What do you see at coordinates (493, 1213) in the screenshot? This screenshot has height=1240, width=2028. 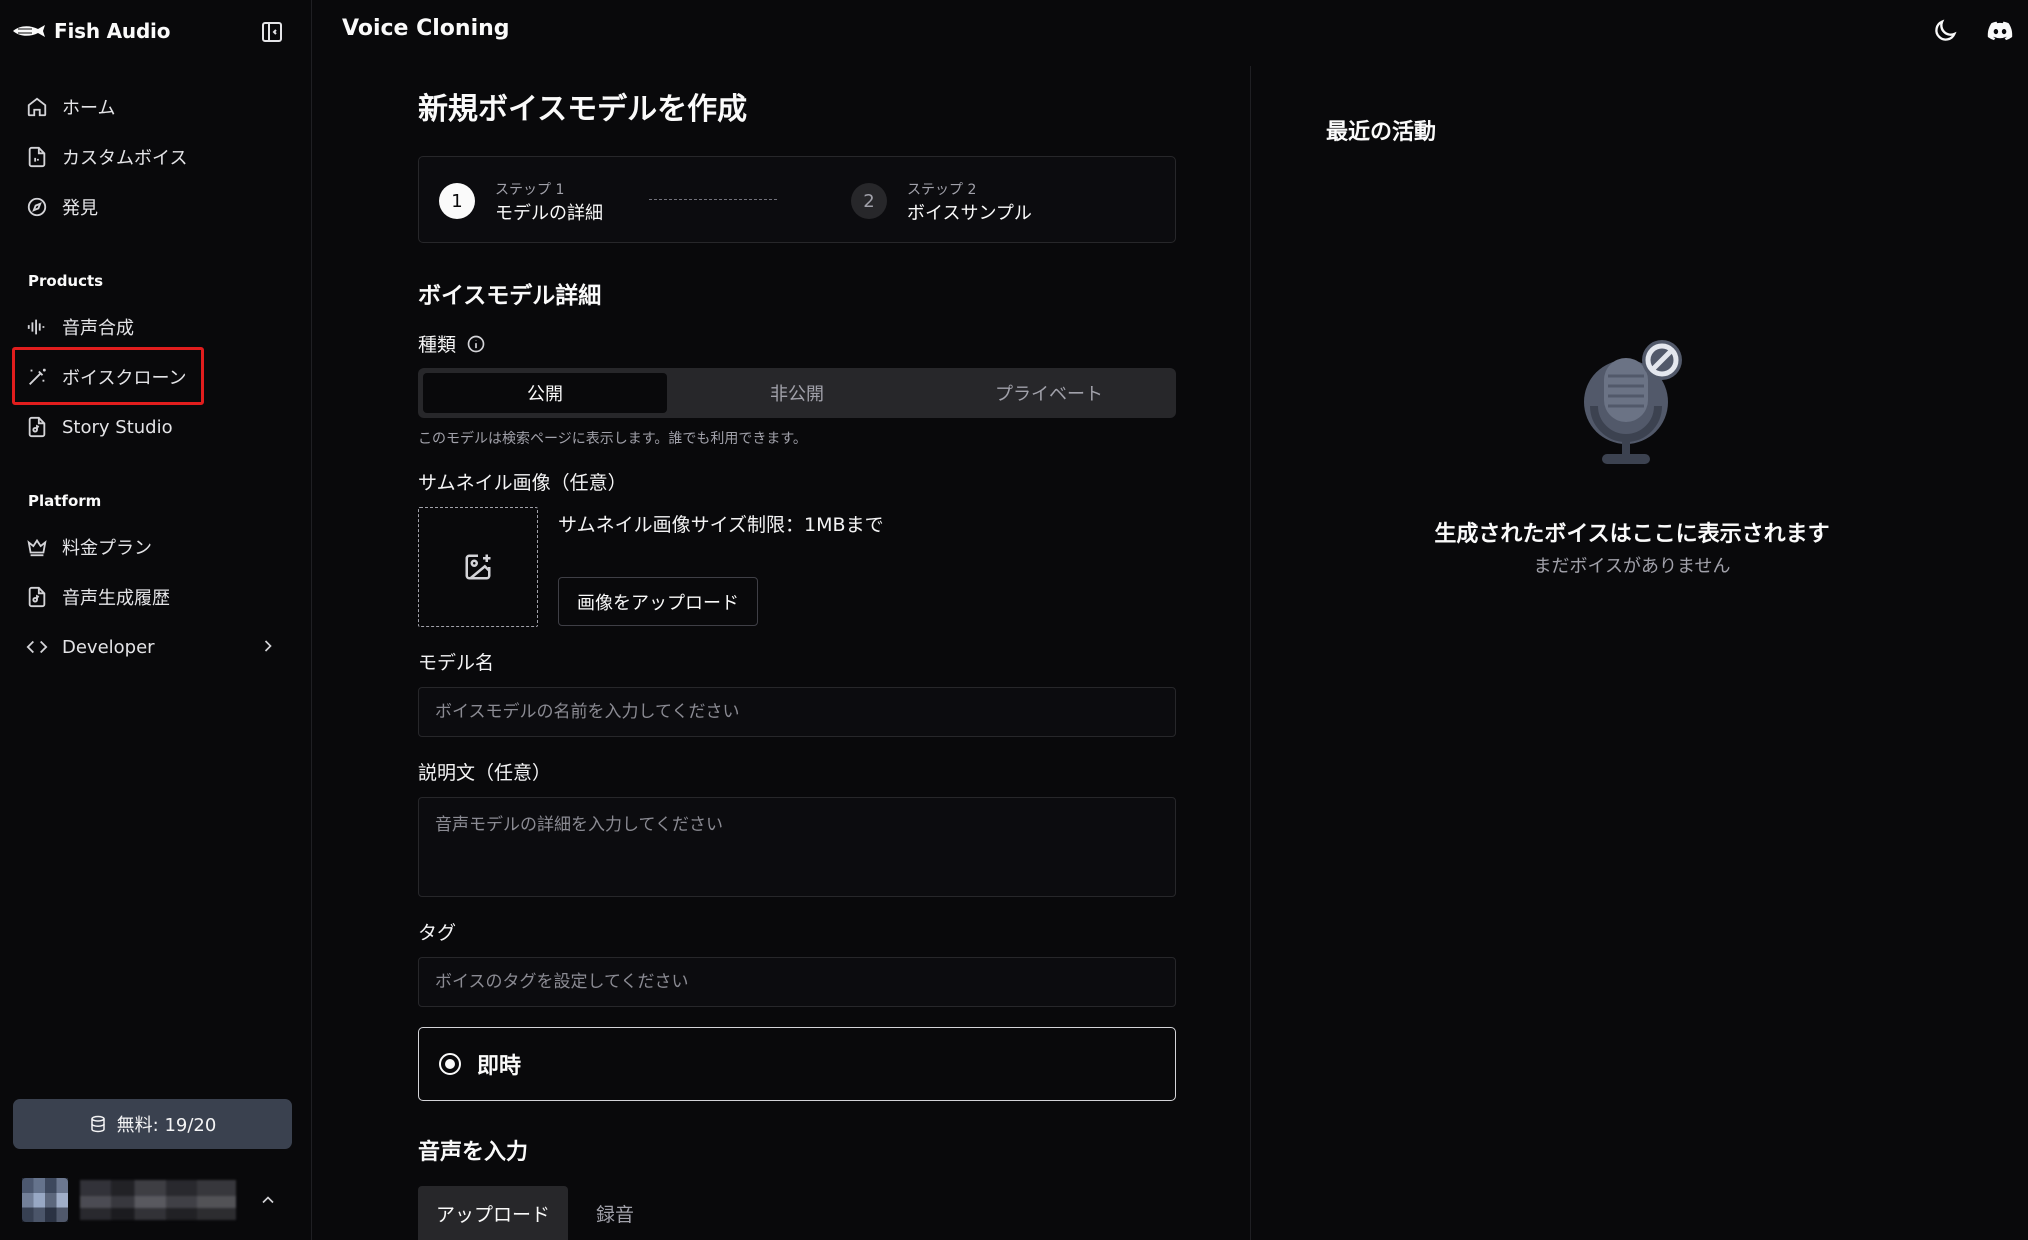 I see `tab-upload: アップロード` at bounding box center [493, 1213].